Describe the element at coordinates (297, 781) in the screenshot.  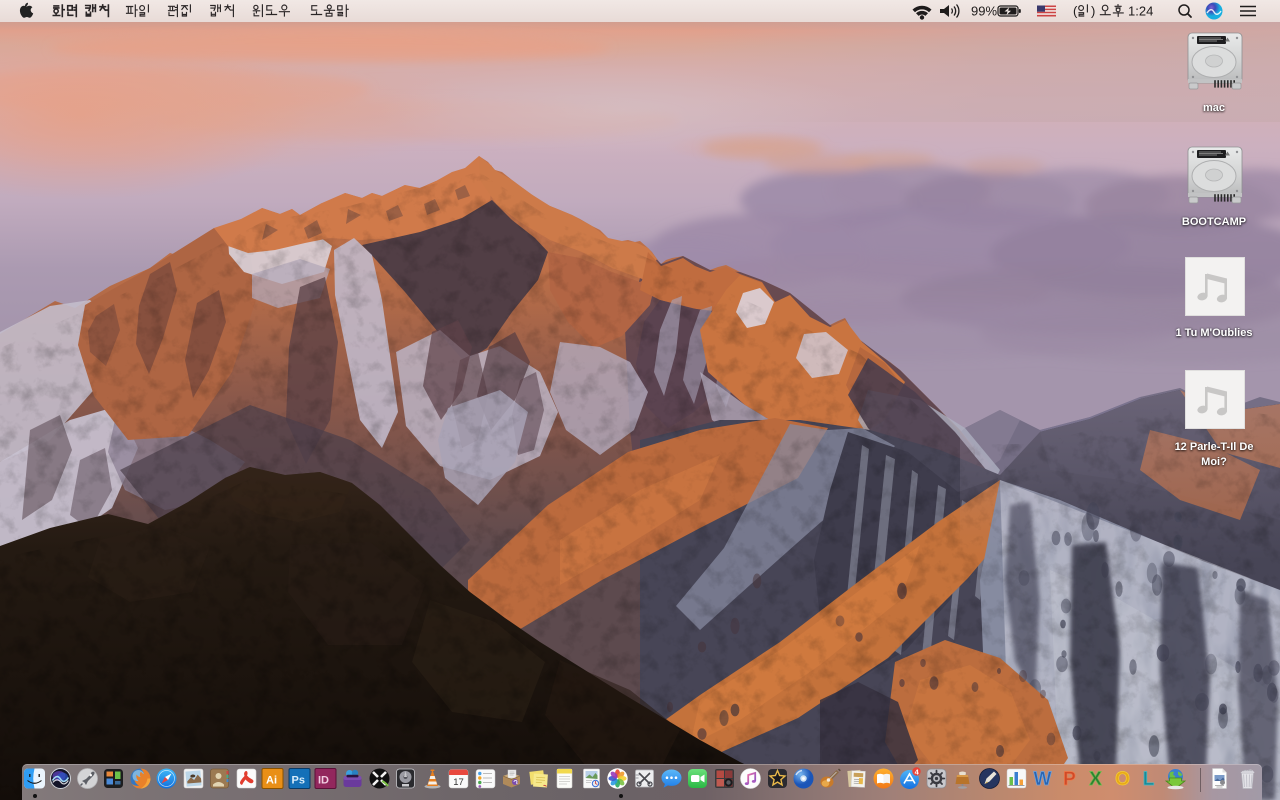
I see `svg-text: Ps` at that location.